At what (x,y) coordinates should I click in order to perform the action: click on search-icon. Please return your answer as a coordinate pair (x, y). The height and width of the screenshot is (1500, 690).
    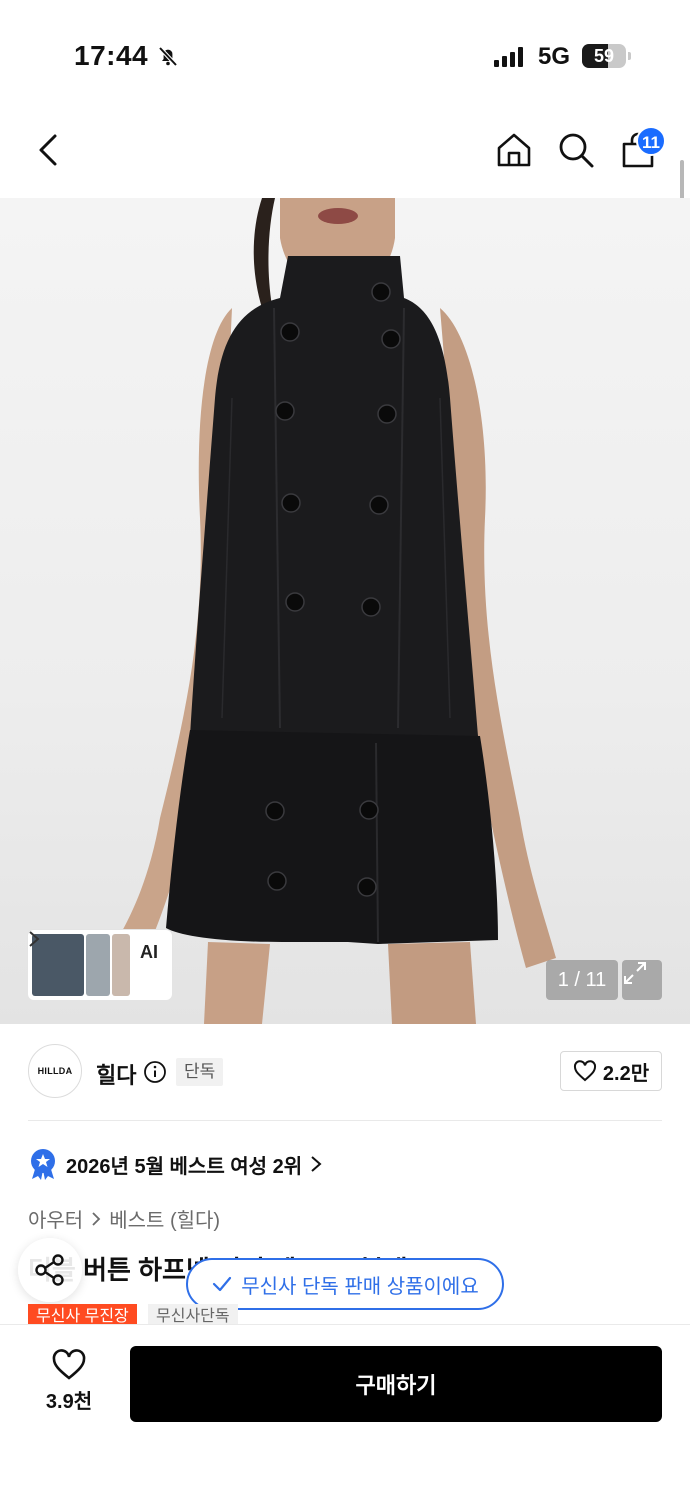
    Looking at the image, I should click on (576, 150).